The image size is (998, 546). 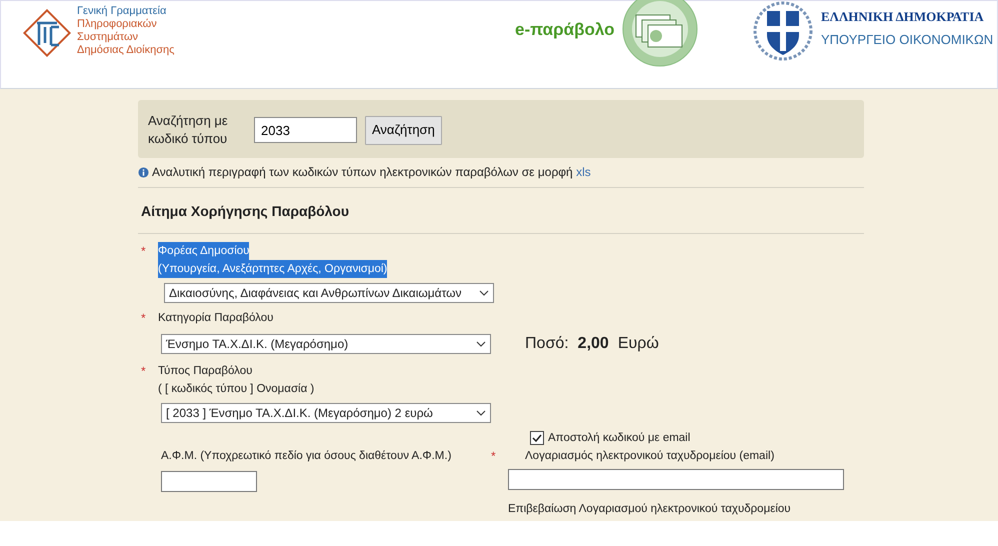 What do you see at coordinates (783, 31) in the screenshot?
I see `coat-of-arms-icon` at bounding box center [783, 31].